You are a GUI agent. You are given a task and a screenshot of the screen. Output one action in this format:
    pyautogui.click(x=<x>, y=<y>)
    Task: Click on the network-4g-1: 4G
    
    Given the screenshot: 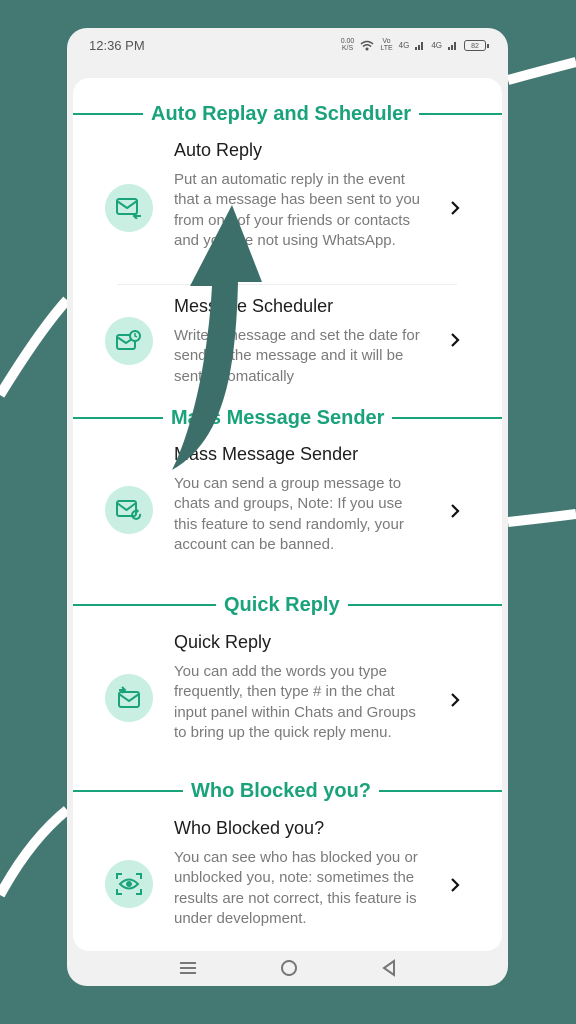 What is the action you would take?
    pyautogui.click(x=404, y=45)
    